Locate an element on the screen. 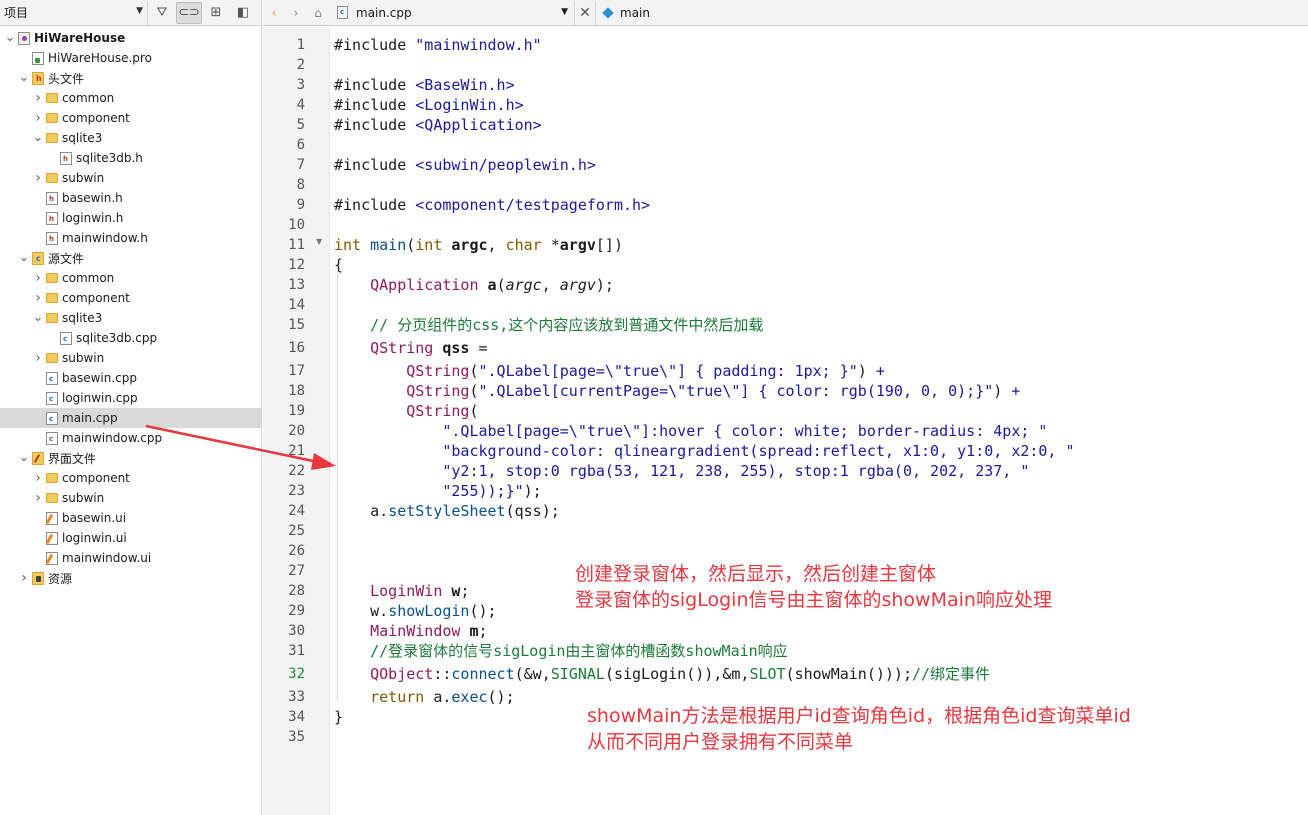 The width and height of the screenshot is (1308, 815). tree-item: main.cpp is located at coordinates (130, 418).